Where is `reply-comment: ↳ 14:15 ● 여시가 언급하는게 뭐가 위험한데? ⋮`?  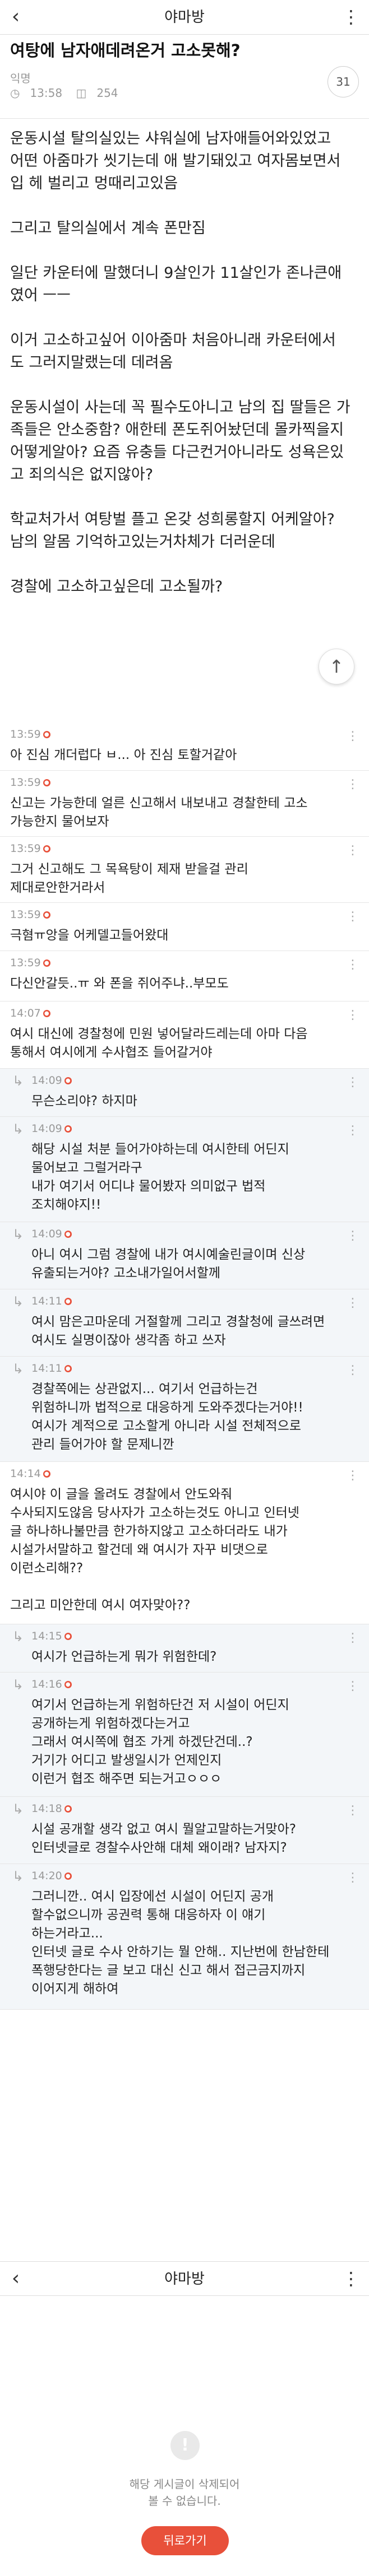 reply-comment: ↳ 14:15 ● 여시가 언급하는게 뭐가 위험한데? ⋮ is located at coordinates (184, 1648).